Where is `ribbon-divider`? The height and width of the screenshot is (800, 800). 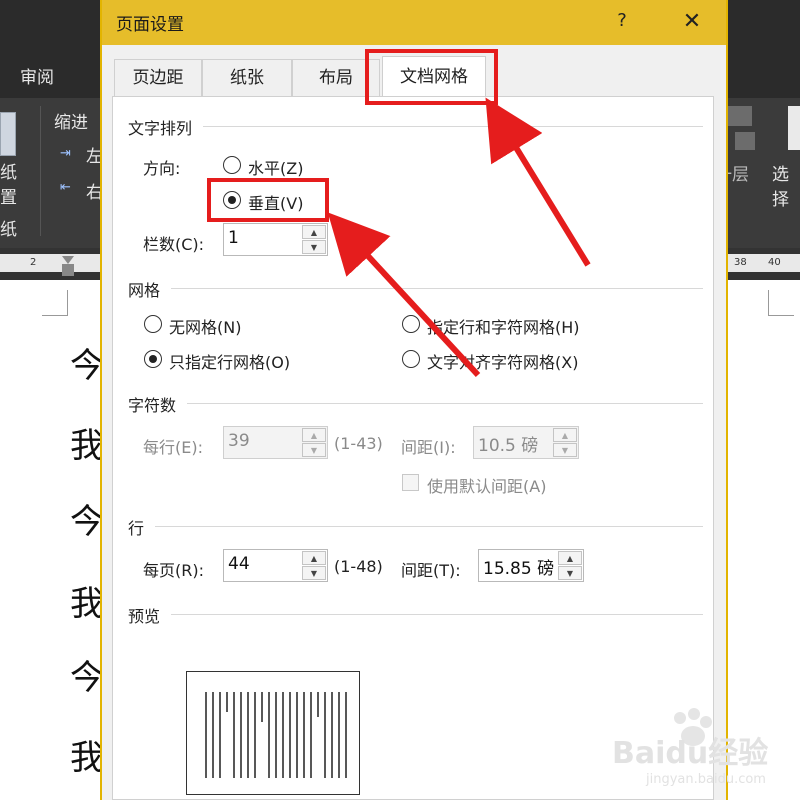 ribbon-divider is located at coordinates (40, 171).